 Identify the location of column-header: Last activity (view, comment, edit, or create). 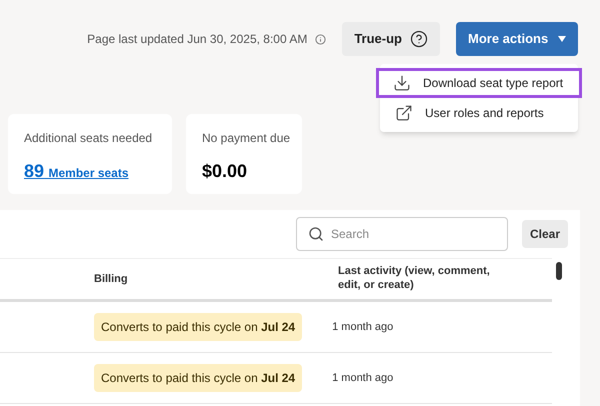
(414, 279).